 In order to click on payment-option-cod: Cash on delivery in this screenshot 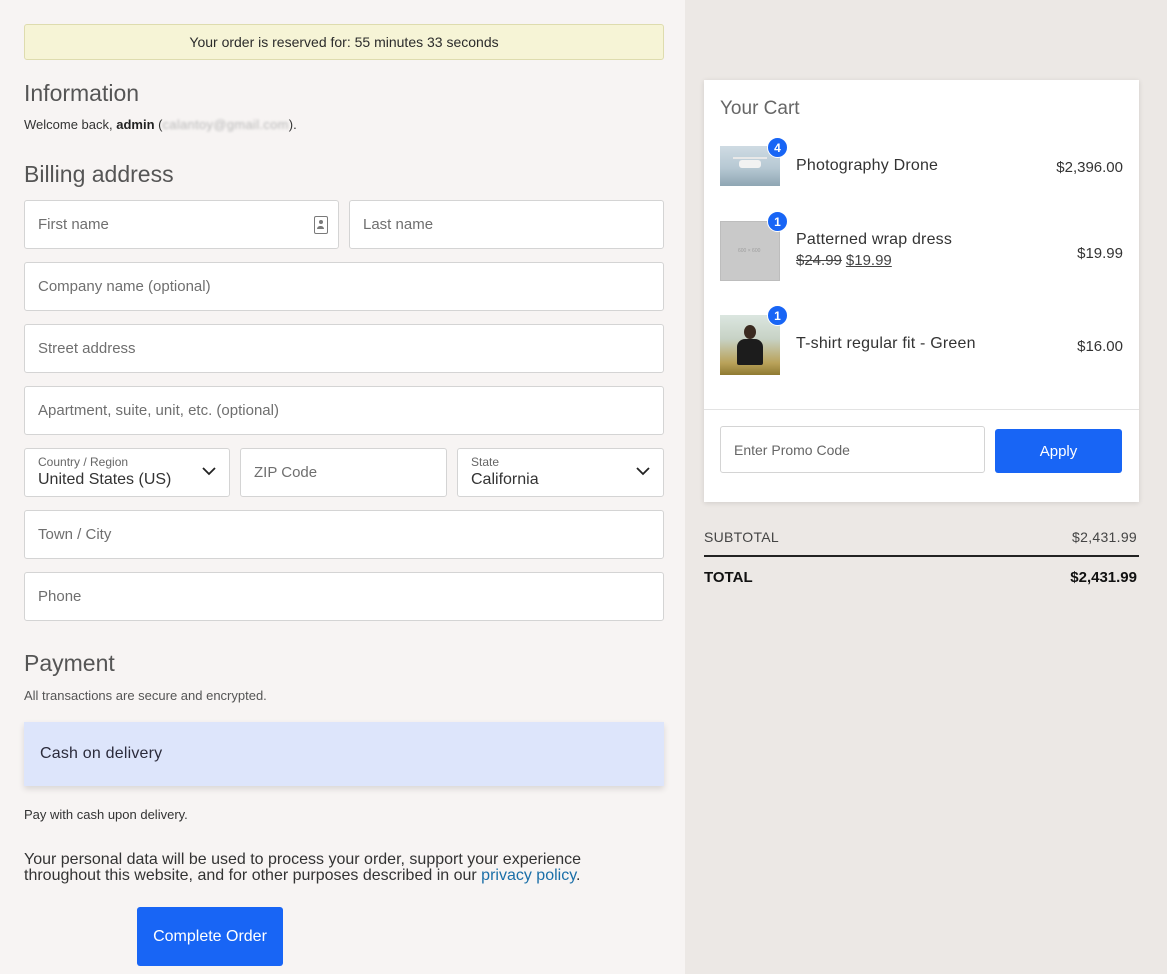, I will do `click(344, 754)`.